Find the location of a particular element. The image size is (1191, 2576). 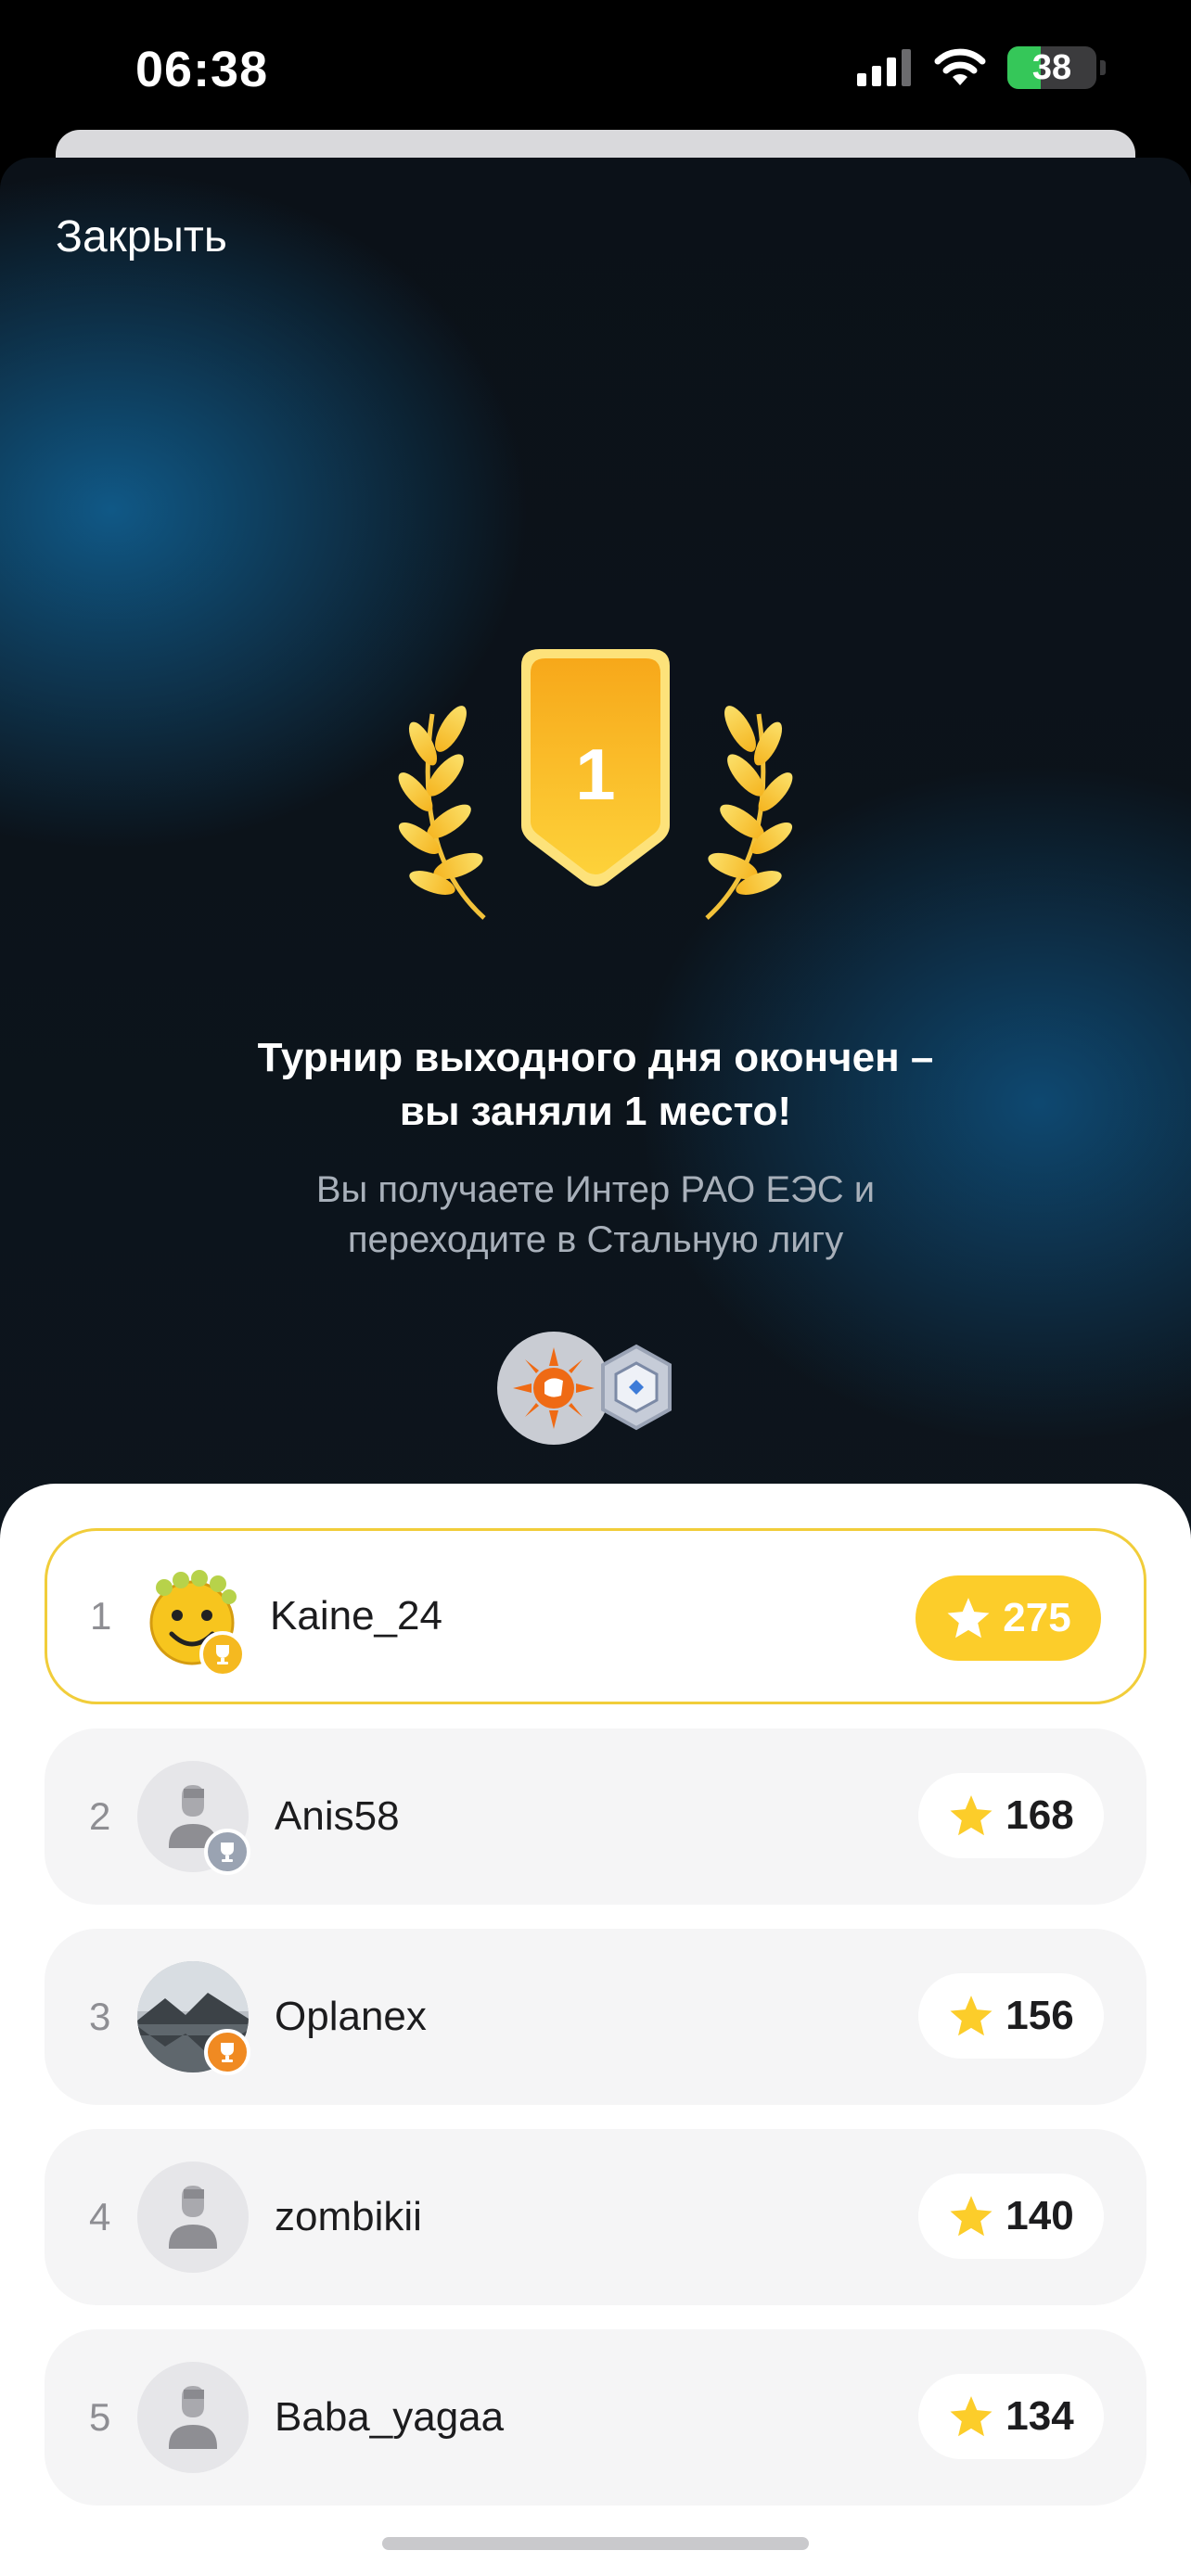

result-title-line2: вы заняли 1 место! is located at coordinates (595, 1111).